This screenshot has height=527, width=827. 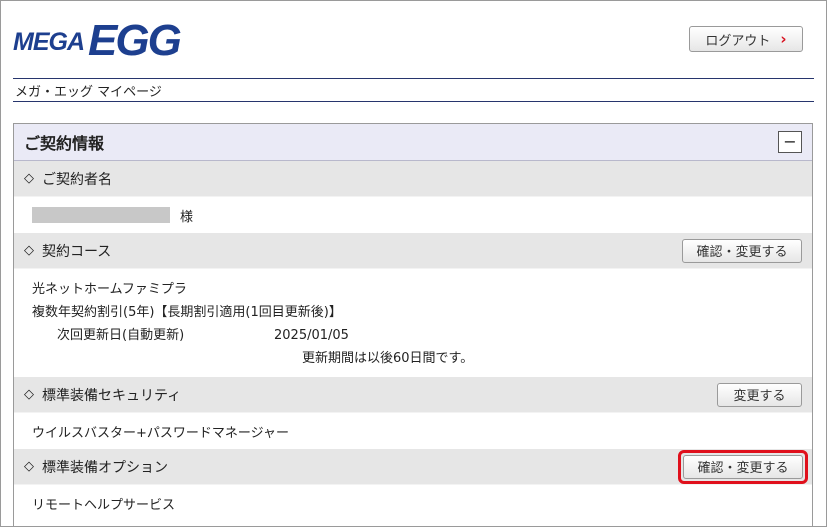 I want to click on section-contractor-label: ご契約者名, so click(x=77, y=179).